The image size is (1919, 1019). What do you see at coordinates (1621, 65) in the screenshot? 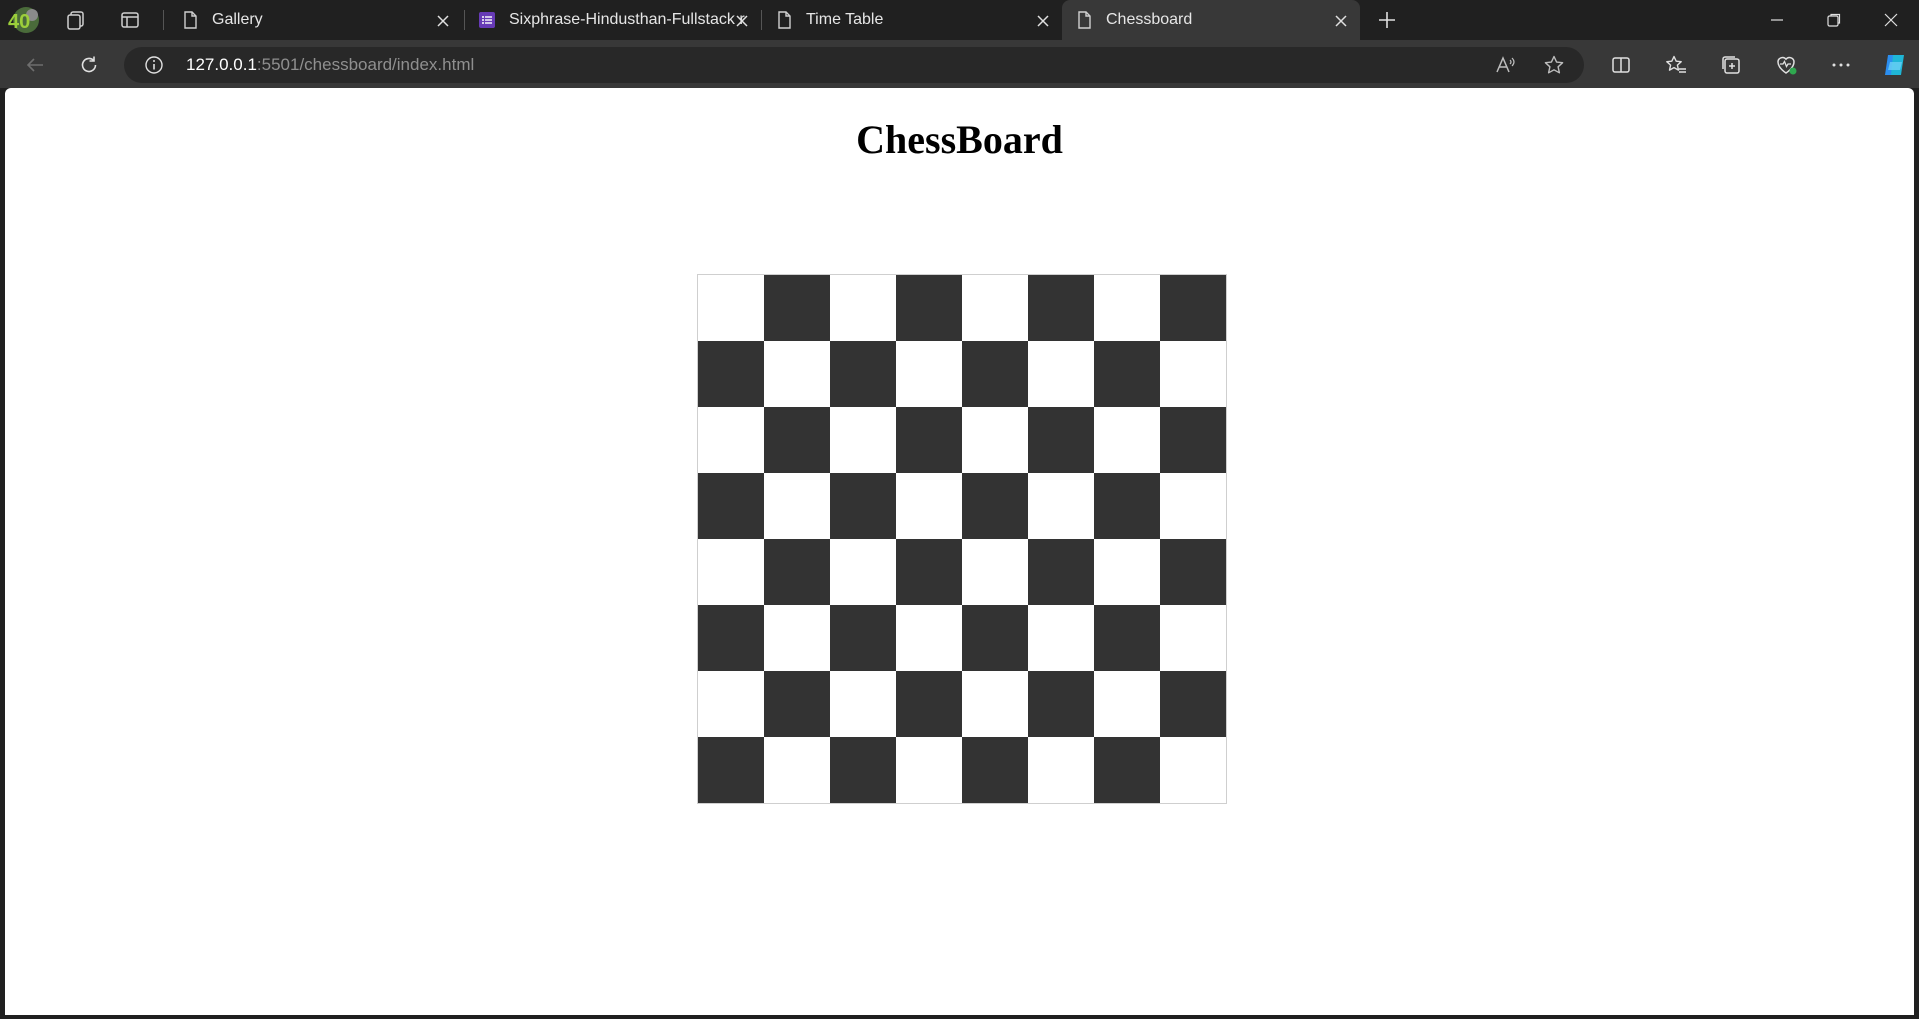
I see `split-screen-icon` at bounding box center [1621, 65].